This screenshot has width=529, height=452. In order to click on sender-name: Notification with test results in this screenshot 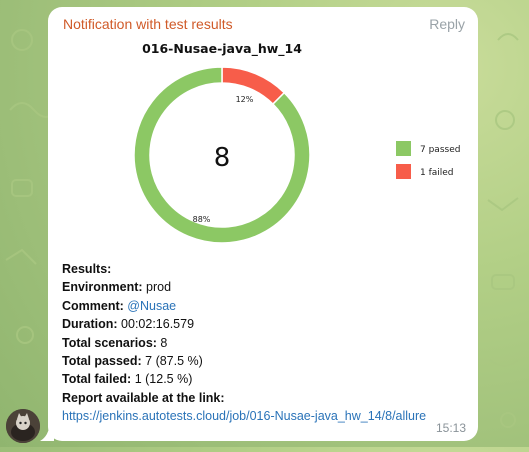, I will do `click(148, 24)`.